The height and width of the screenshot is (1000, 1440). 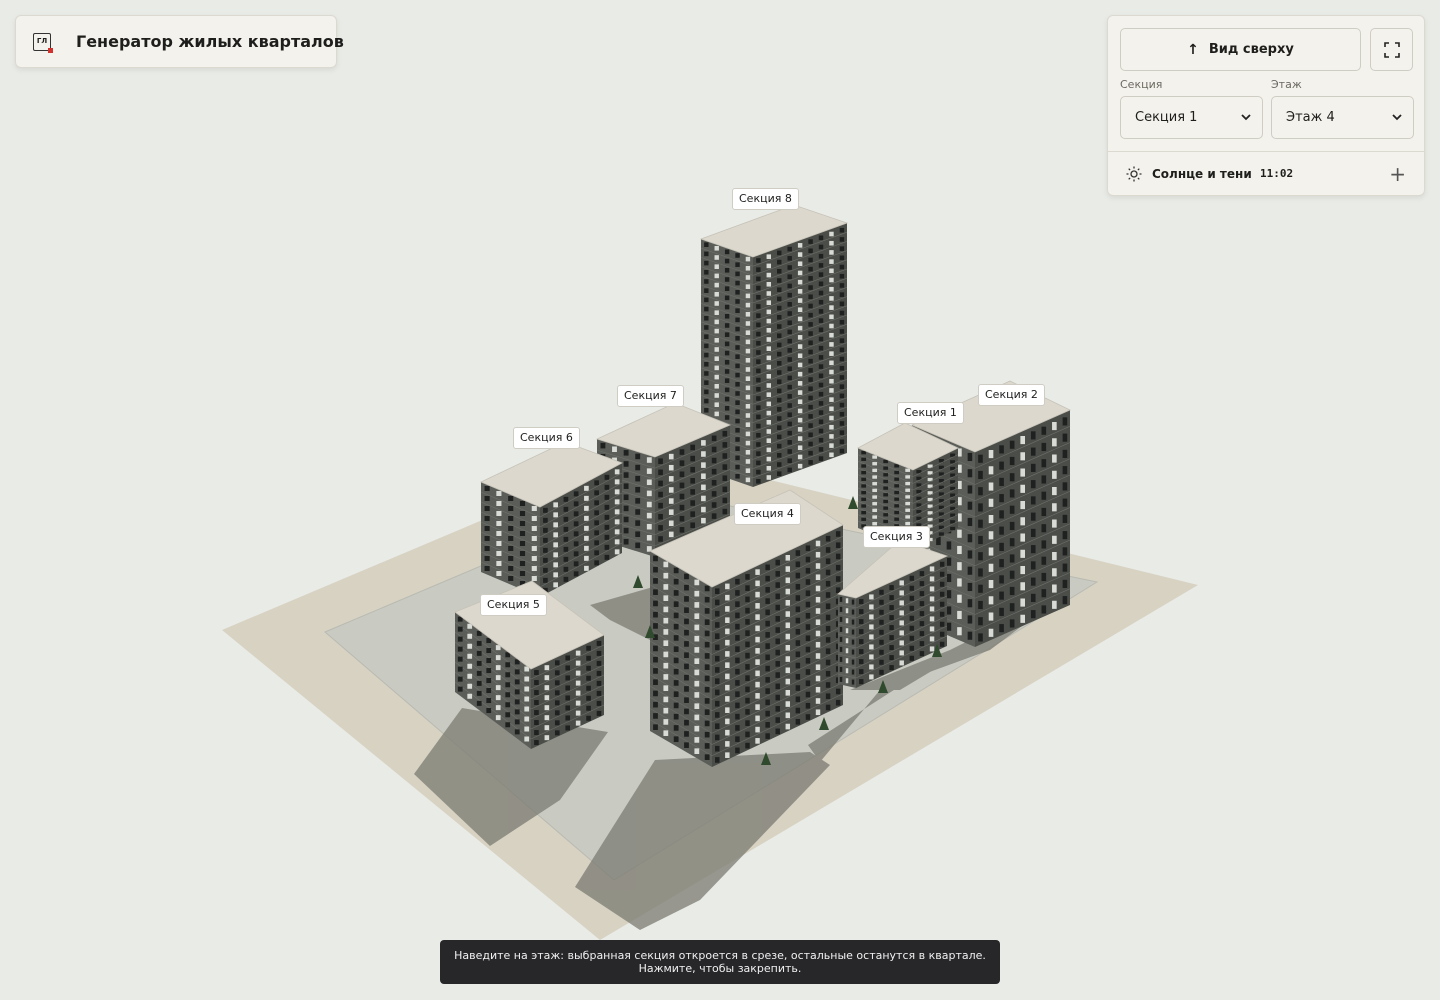 I want to click on section-label-3: Секция 3, so click(x=896, y=537).